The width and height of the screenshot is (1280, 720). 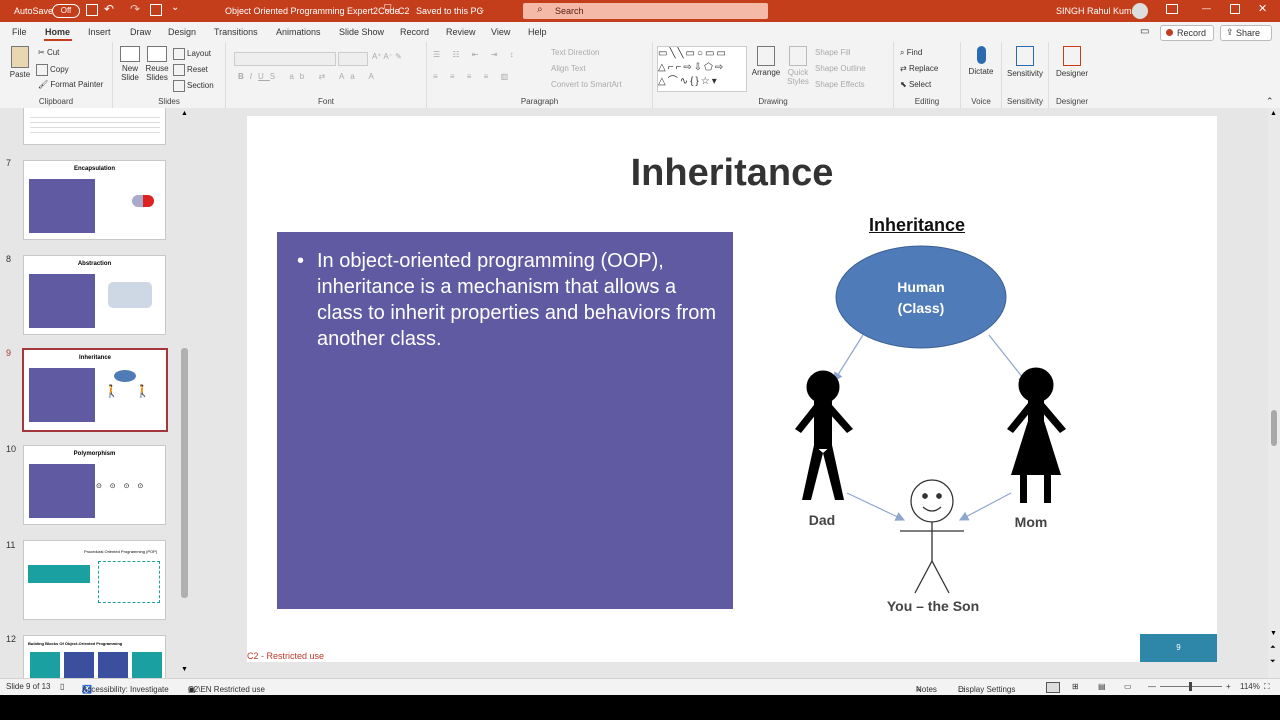 I want to click on select-button: ⬉ Select, so click(x=915, y=84).